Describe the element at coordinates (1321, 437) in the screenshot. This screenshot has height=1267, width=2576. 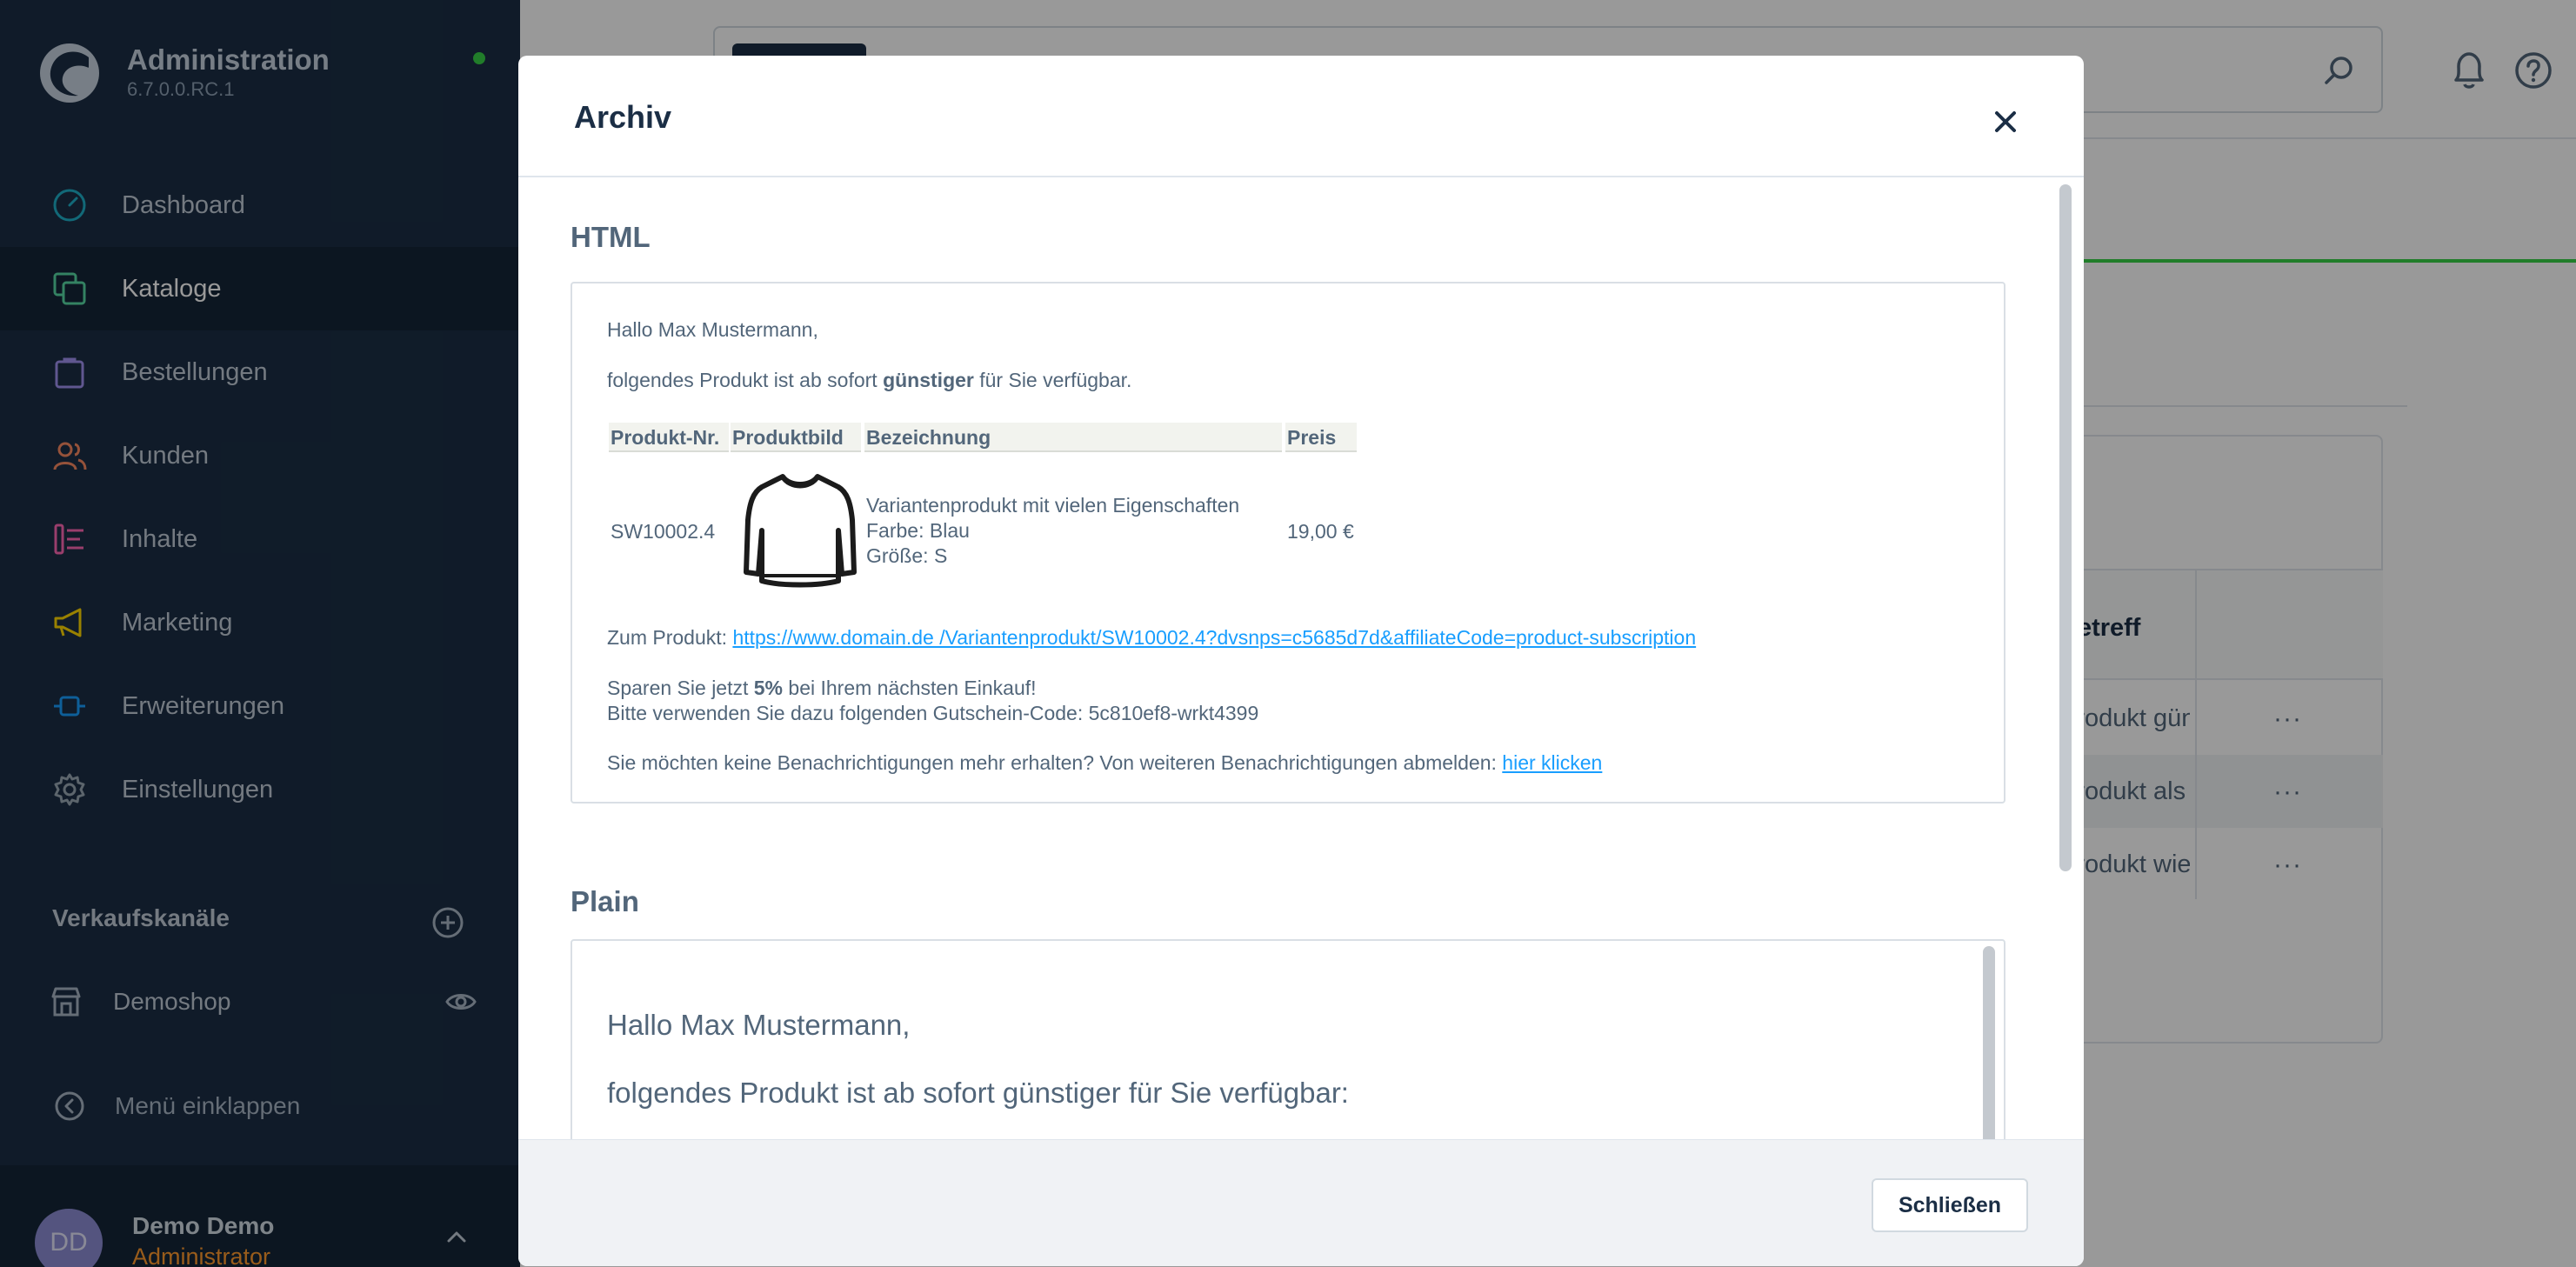
I see `table-header-cell: Preis` at that location.